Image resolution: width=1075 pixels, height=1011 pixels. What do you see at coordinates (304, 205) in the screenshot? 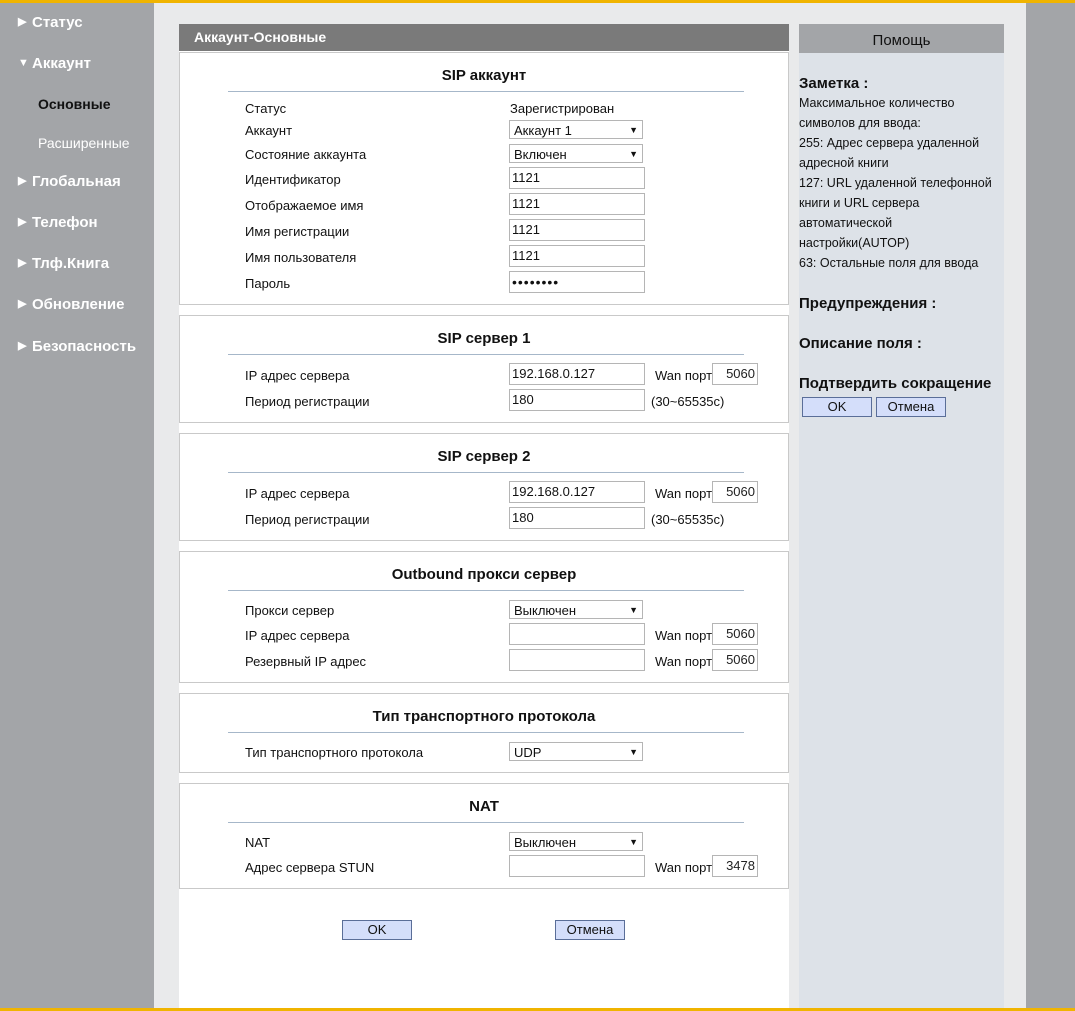
I see `display-name-label: Отображаемое имя` at bounding box center [304, 205].